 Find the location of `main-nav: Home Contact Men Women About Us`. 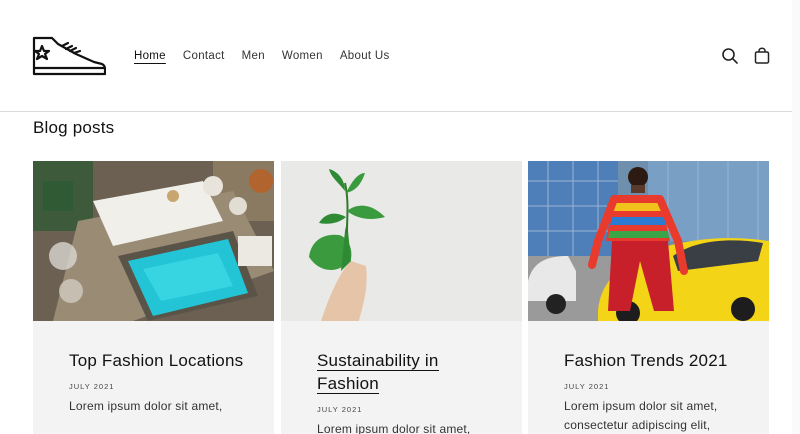

main-nav: Home Contact Men Women About Us is located at coordinates (270, 56).